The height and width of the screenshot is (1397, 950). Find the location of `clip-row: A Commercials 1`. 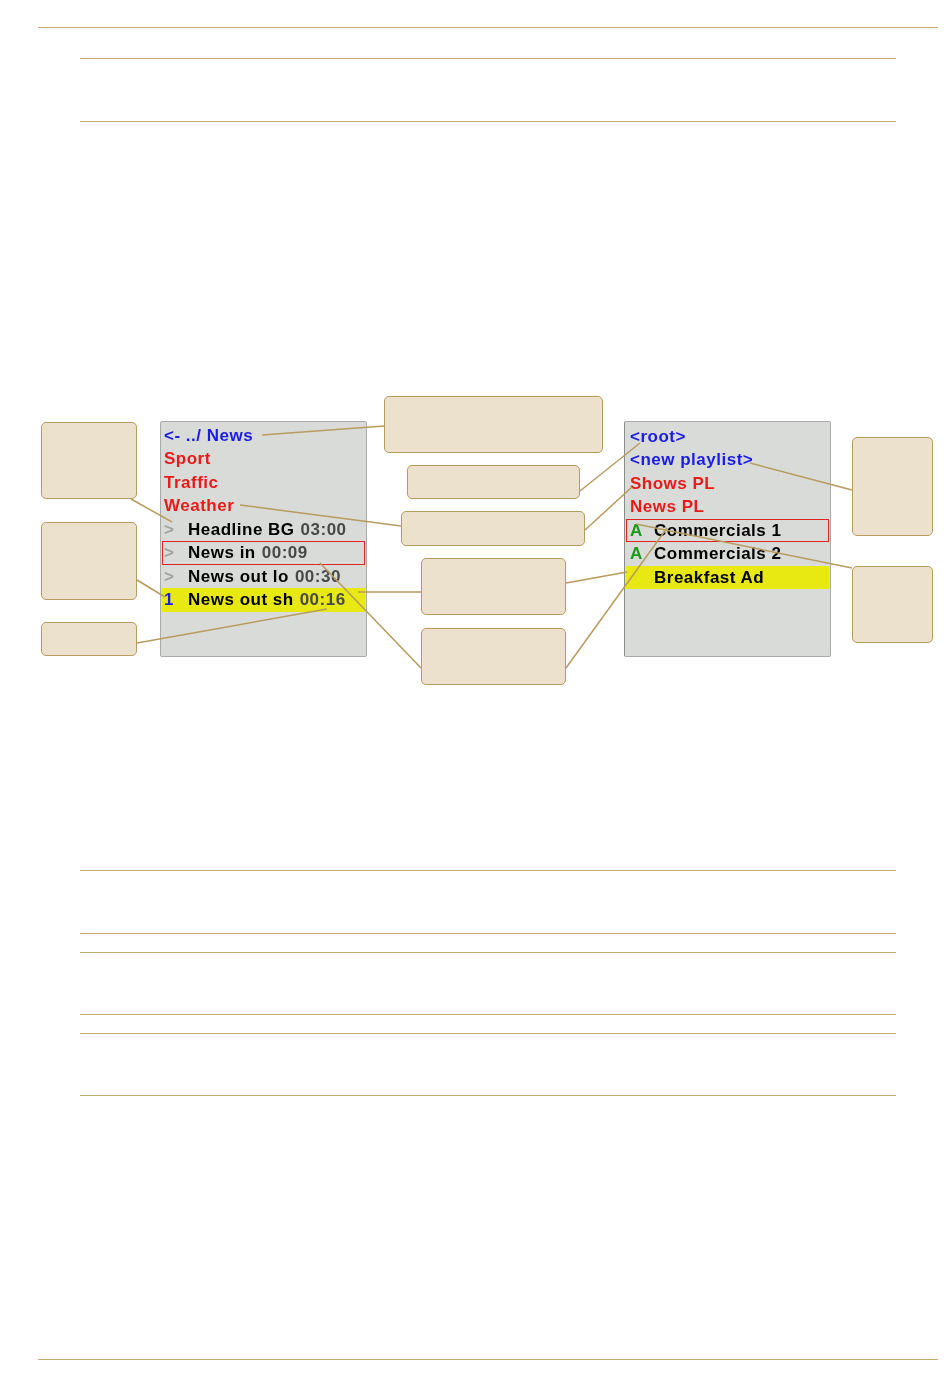

clip-row: A Commercials 1 is located at coordinates (727, 530).